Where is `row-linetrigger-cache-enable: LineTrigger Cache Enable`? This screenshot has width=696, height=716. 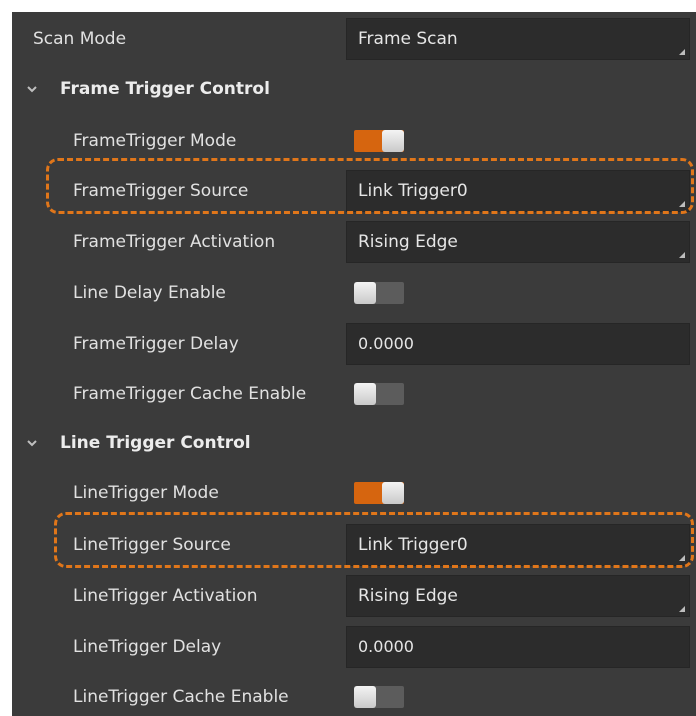
row-linetrigger-cache-enable: LineTrigger Cache Enable is located at coordinates (354, 694).